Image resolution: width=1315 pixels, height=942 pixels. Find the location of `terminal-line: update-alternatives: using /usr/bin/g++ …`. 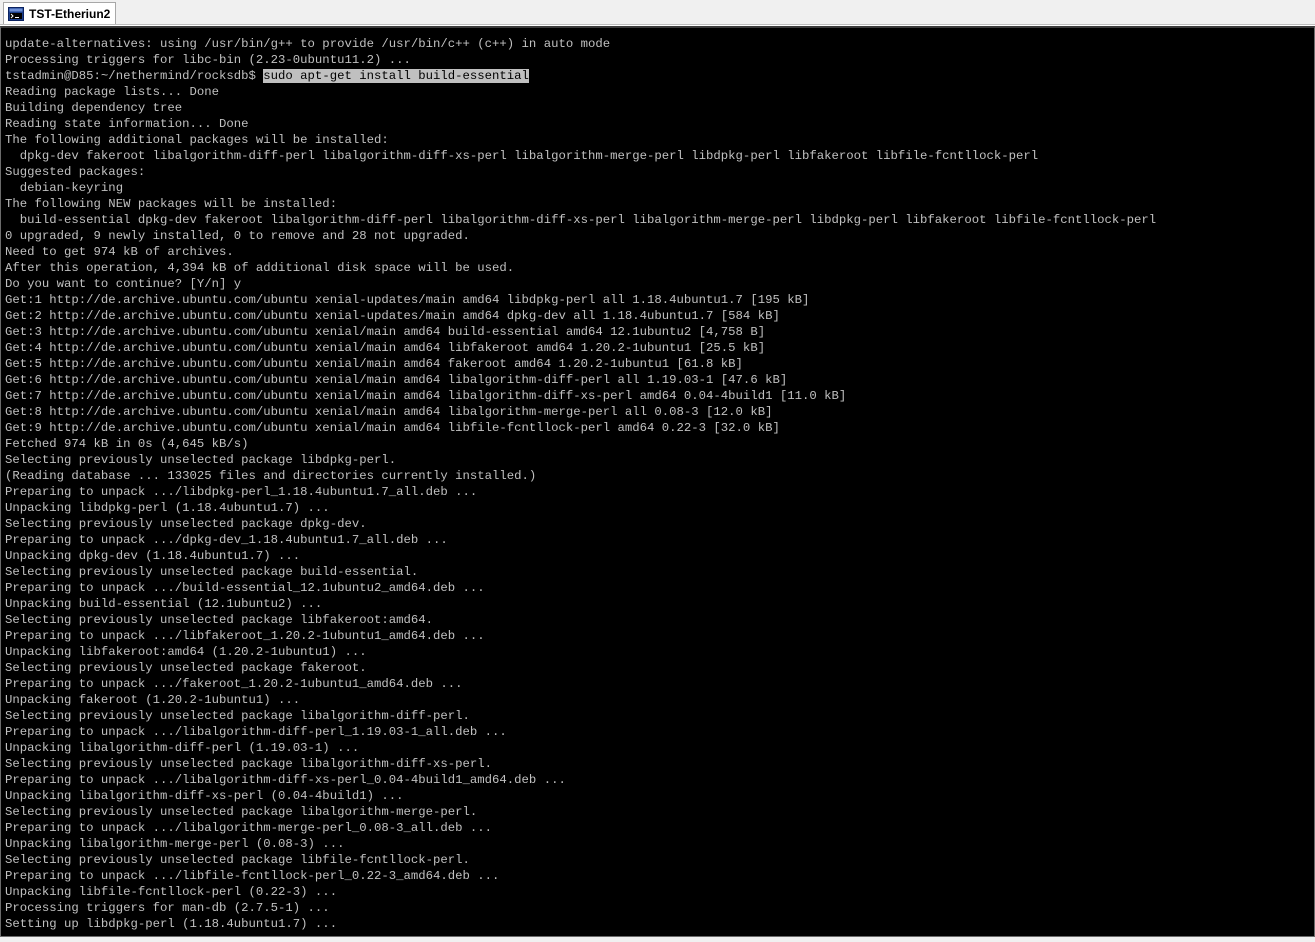

terminal-line: update-alternatives: using /usr/bin/g++ … is located at coordinates (308, 44).